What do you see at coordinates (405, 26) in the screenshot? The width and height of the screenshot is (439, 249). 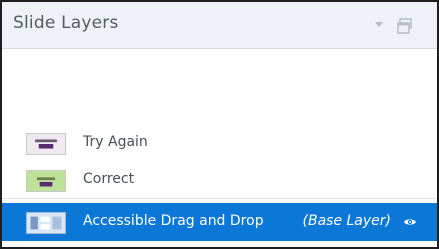 I see `float-window-icon` at bounding box center [405, 26].